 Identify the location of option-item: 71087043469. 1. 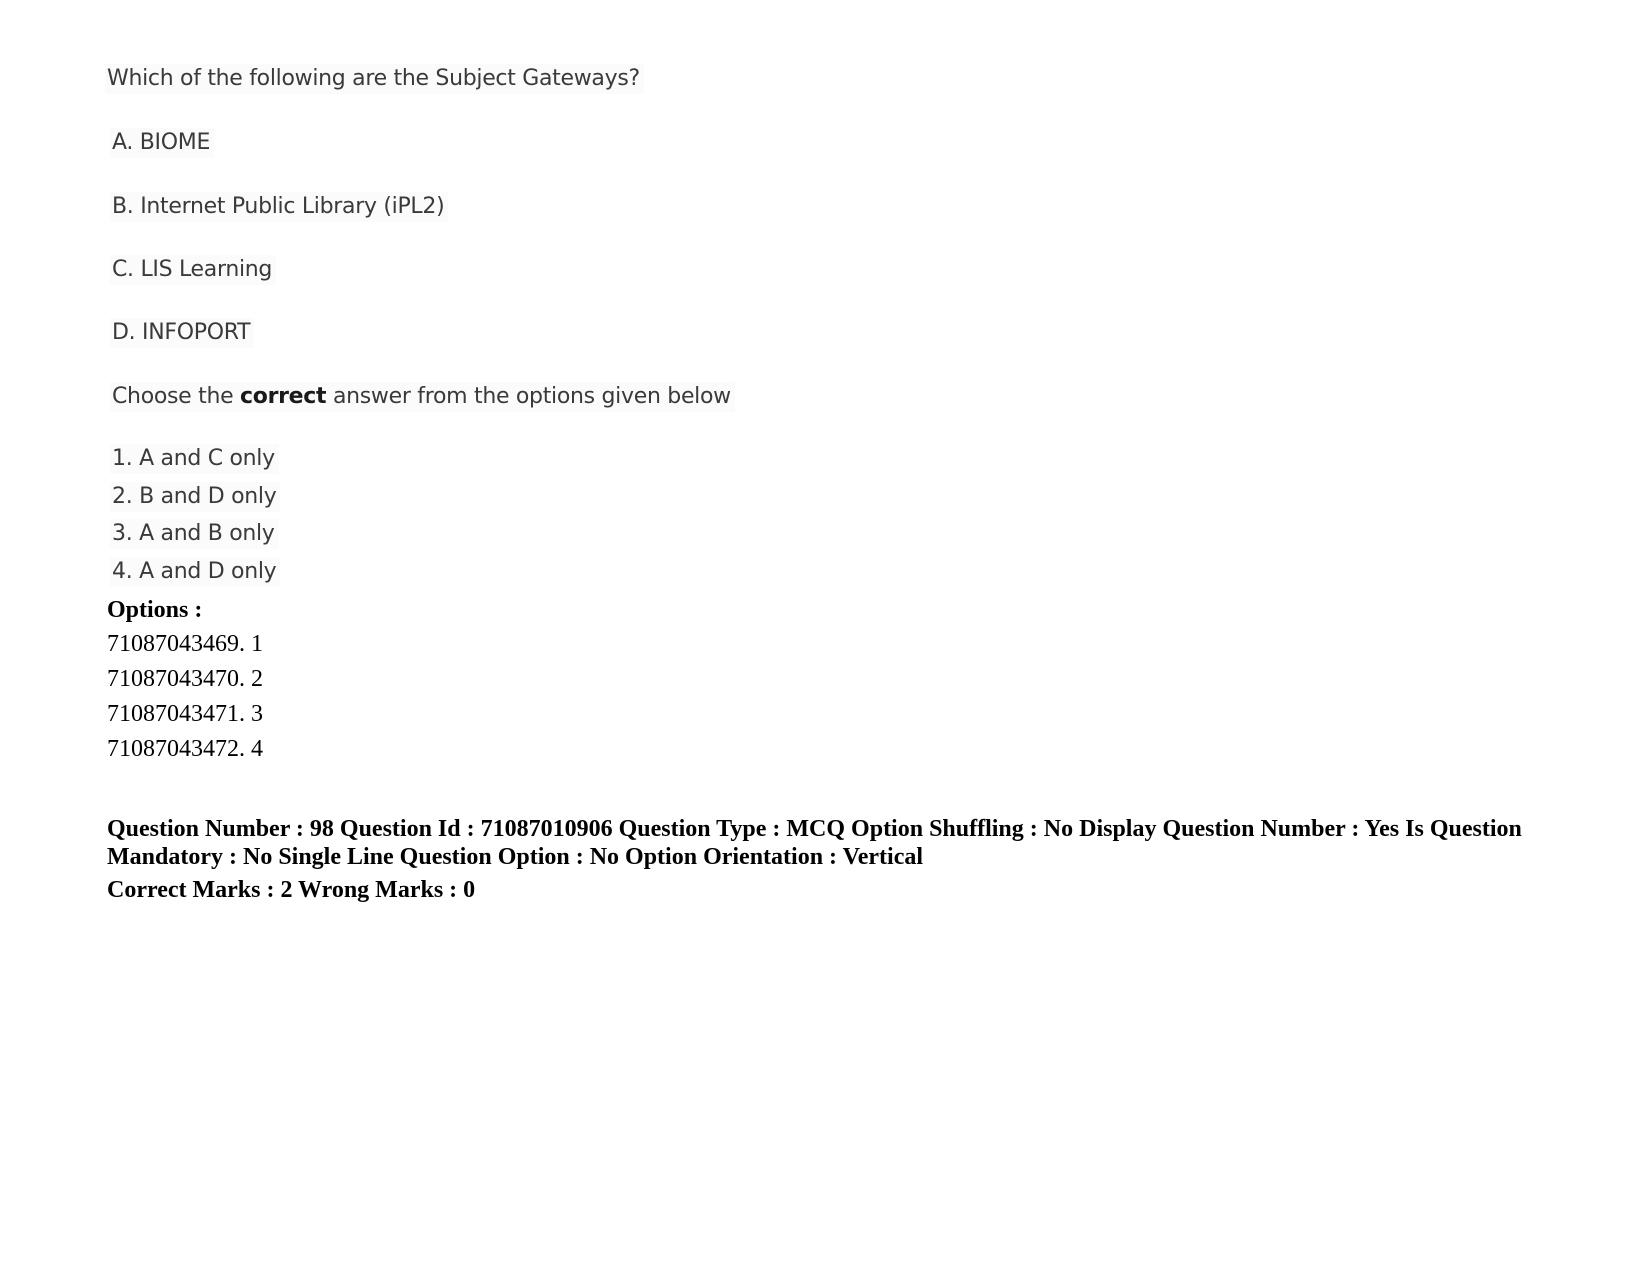
(185, 644).